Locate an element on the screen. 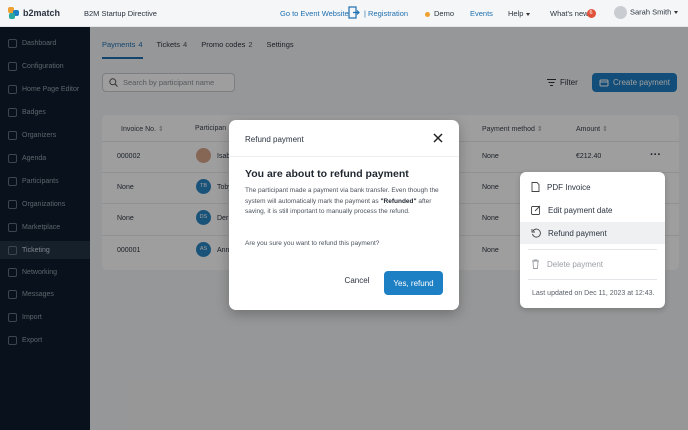 Image resolution: width=688 pixels, height=430 pixels. dialog-header: Refund payment is located at coordinates (274, 139).